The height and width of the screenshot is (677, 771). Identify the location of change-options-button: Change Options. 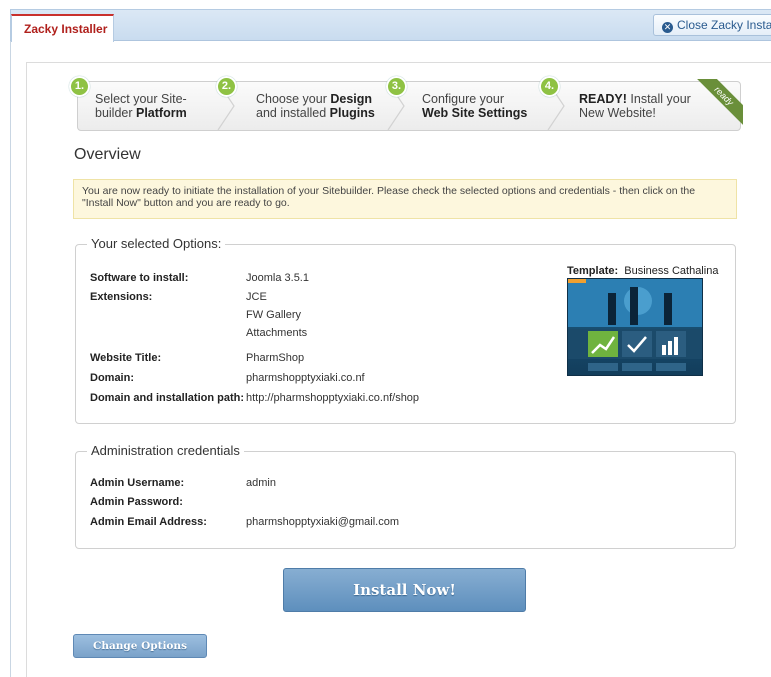
(140, 646).